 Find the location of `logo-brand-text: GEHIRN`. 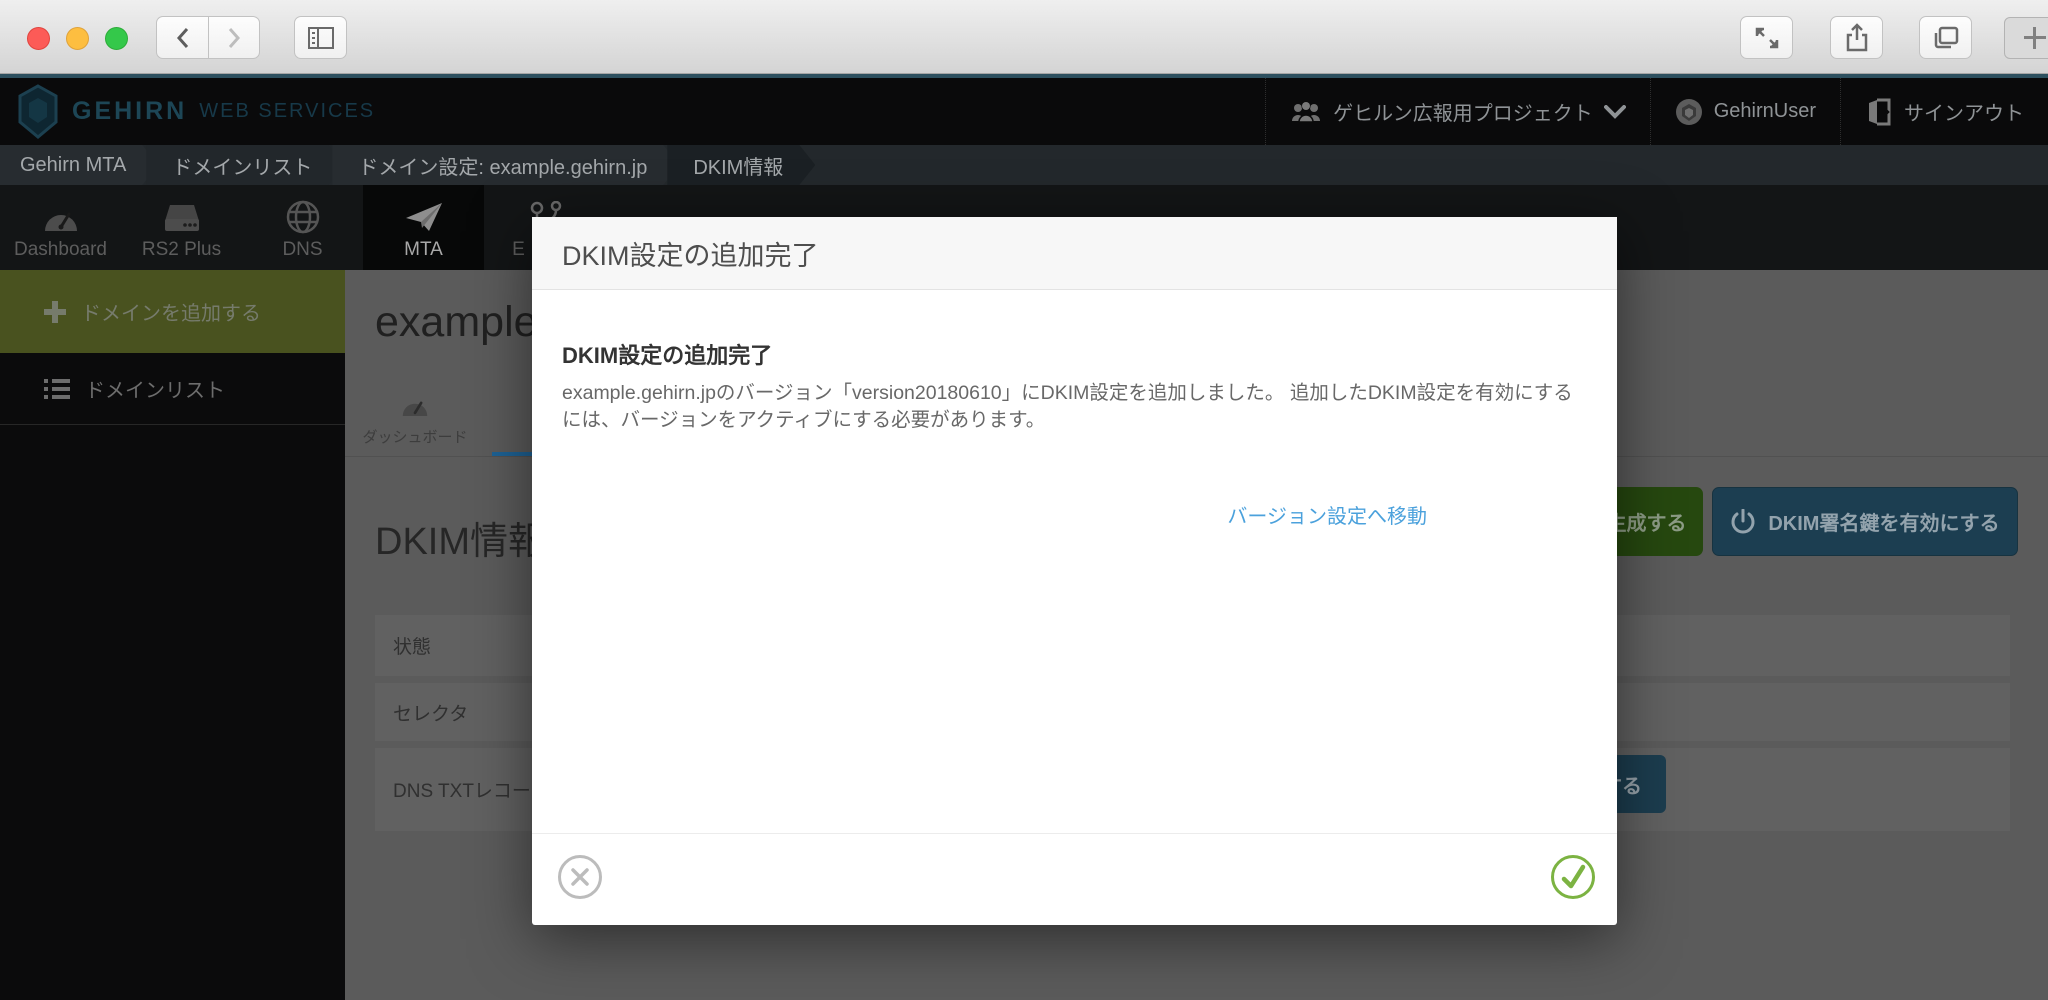

logo-brand-text: GEHIRN is located at coordinates (130, 111).